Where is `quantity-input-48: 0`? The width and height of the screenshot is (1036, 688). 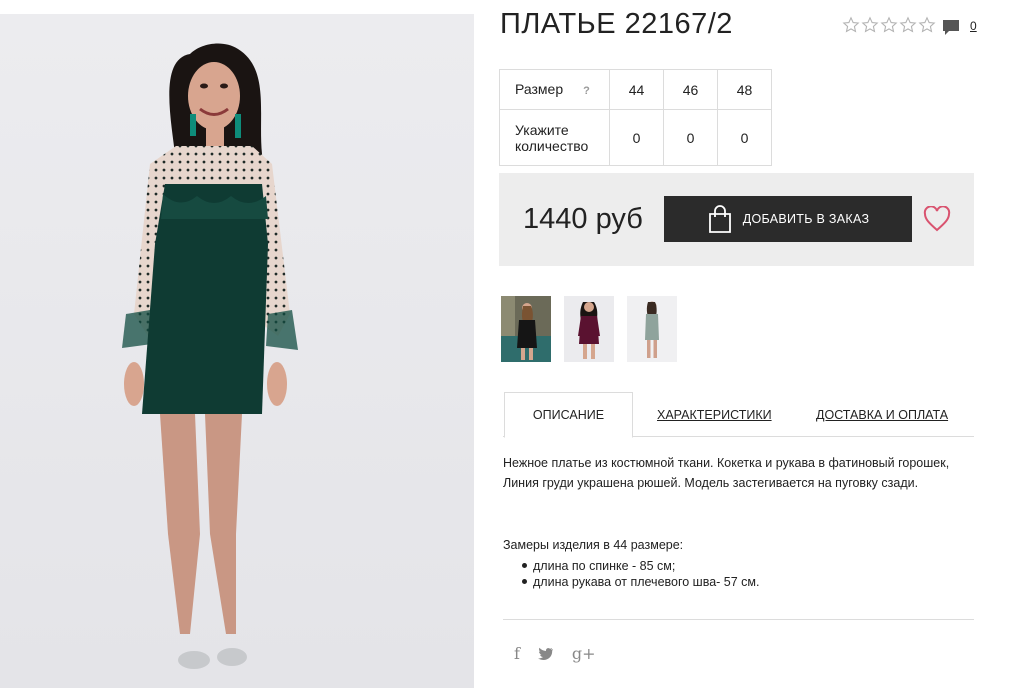 quantity-input-48: 0 is located at coordinates (744, 137).